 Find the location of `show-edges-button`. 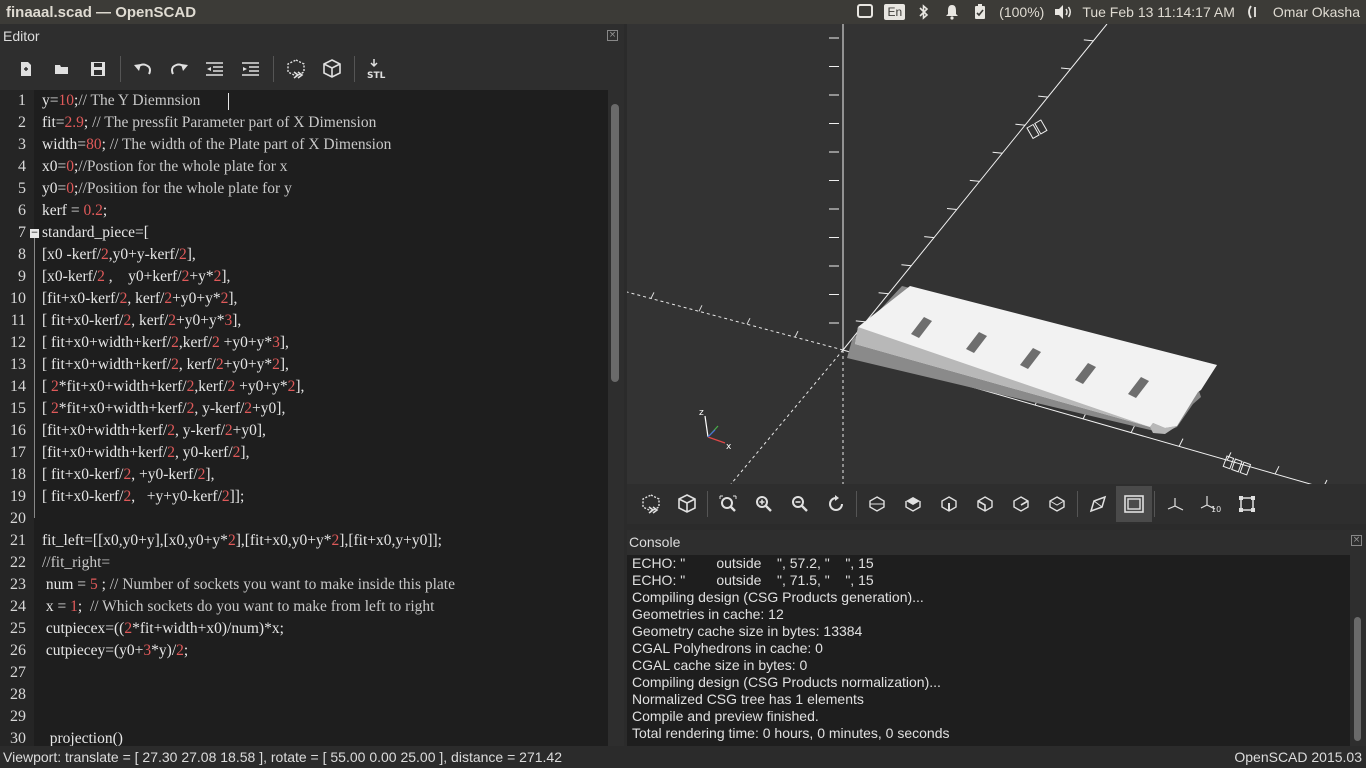

show-edges-button is located at coordinates (1247, 504).